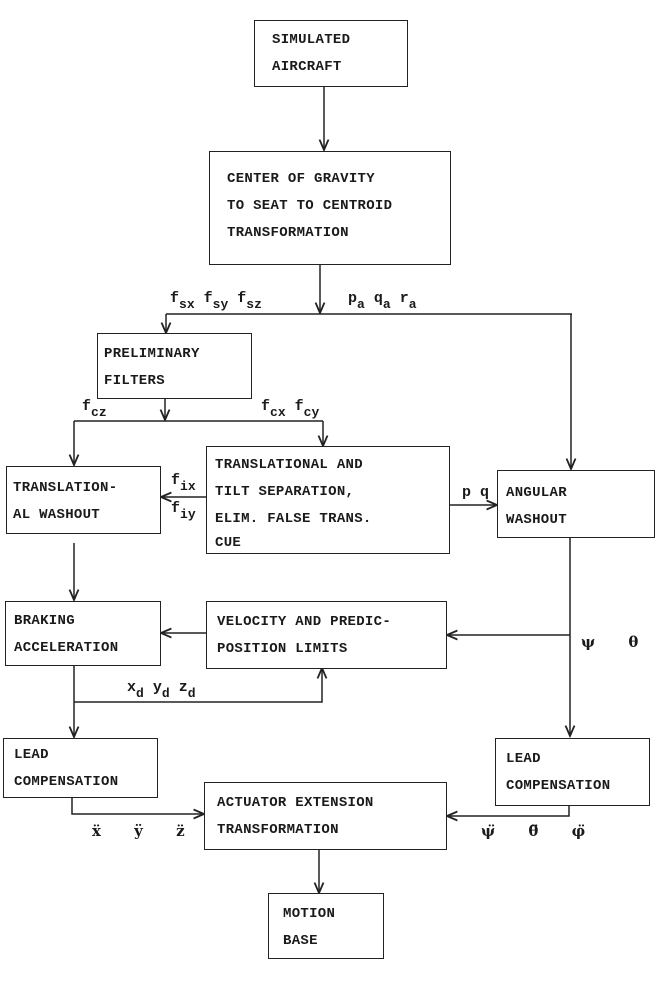  I want to click on block-text: TO SEAT TO CENTROID, so click(310, 206).